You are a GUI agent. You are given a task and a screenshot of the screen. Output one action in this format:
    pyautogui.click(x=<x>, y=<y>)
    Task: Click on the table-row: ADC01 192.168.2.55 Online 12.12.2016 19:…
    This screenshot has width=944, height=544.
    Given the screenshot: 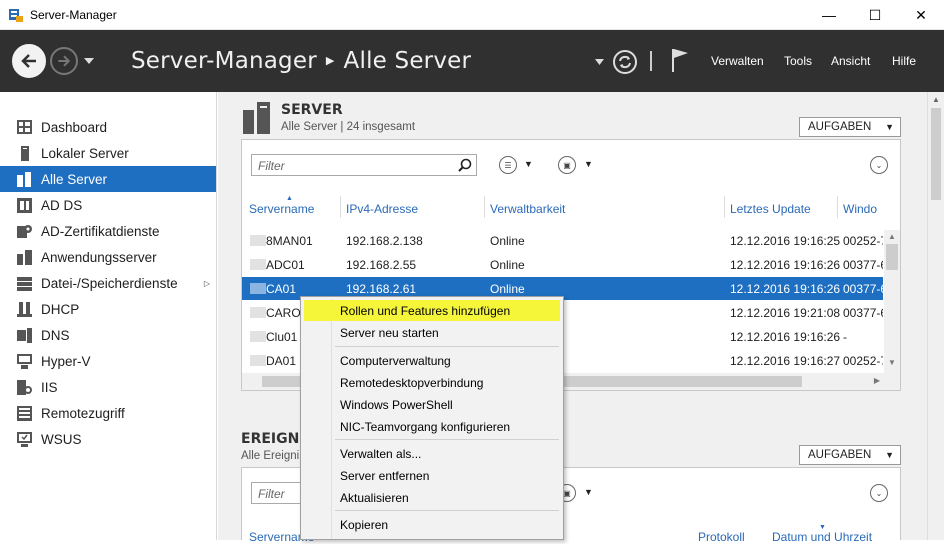 What is the action you would take?
    pyautogui.click(x=562, y=264)
    